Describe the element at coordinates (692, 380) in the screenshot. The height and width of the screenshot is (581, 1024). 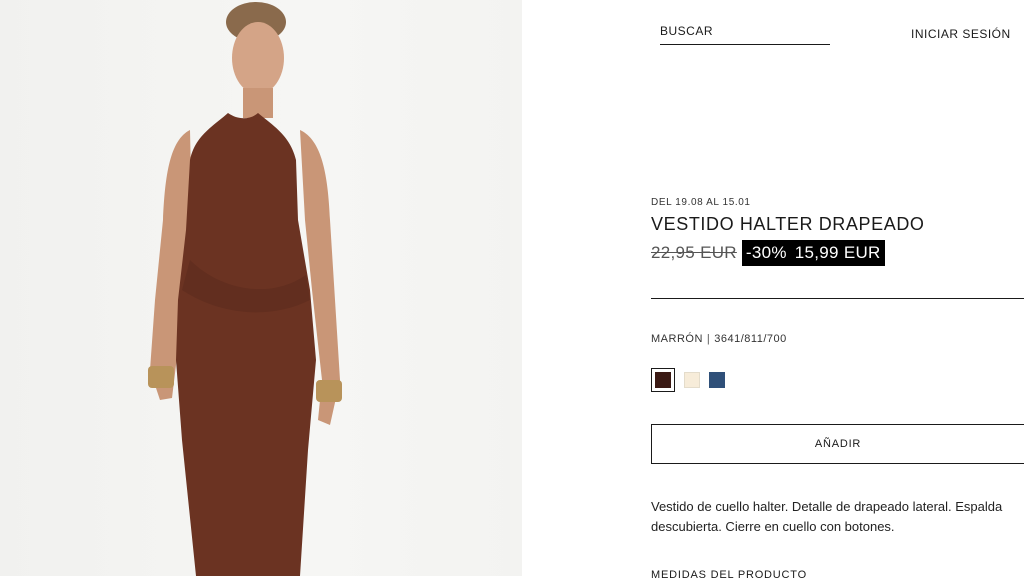
I see `swatch-cream` at that location.